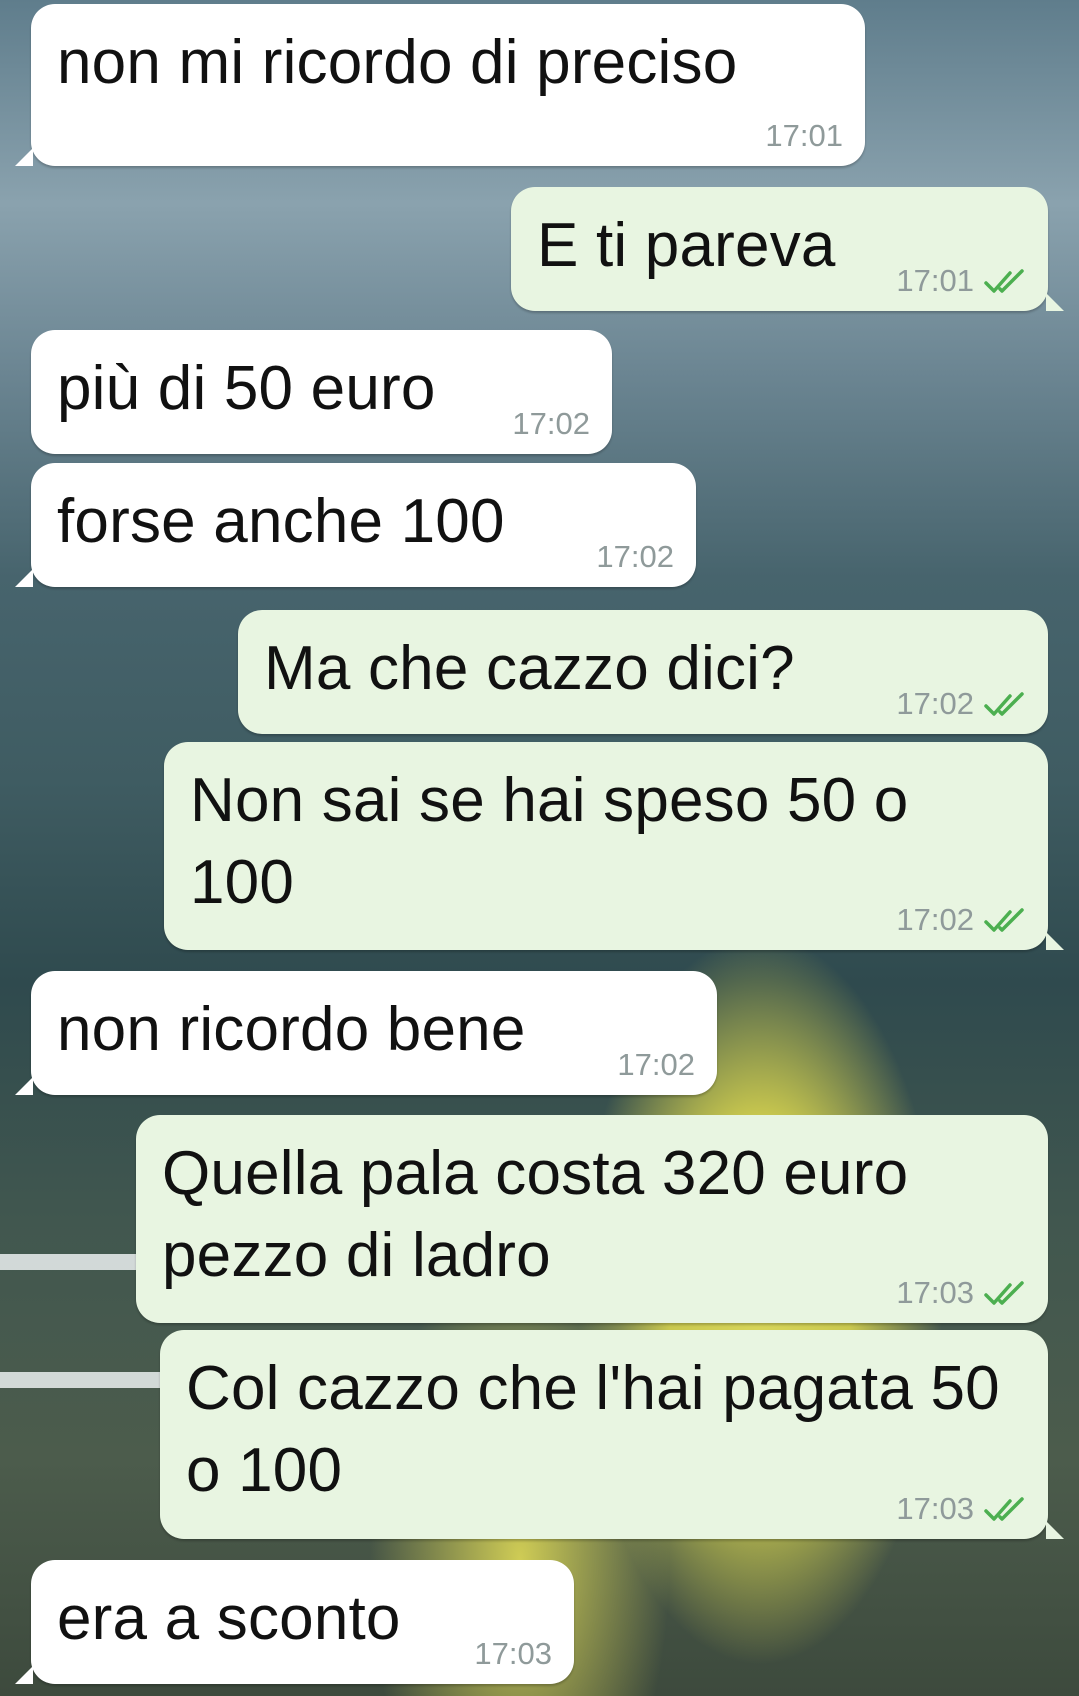  Describe the element at coordinates (246, 388) in the screenshot. I see `message-text: più di 50 euro` at that location.